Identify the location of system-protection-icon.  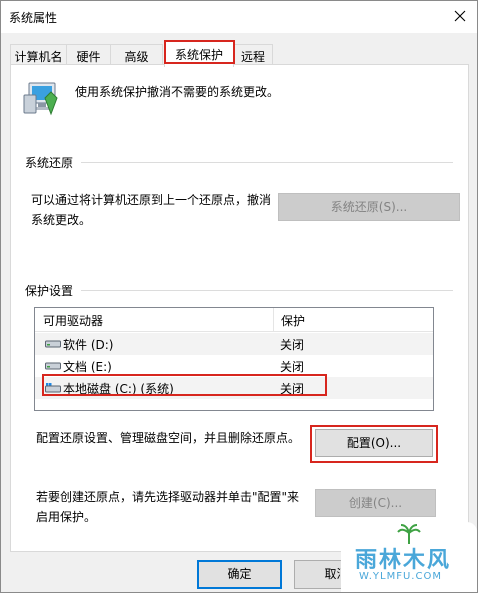
(40, 99).